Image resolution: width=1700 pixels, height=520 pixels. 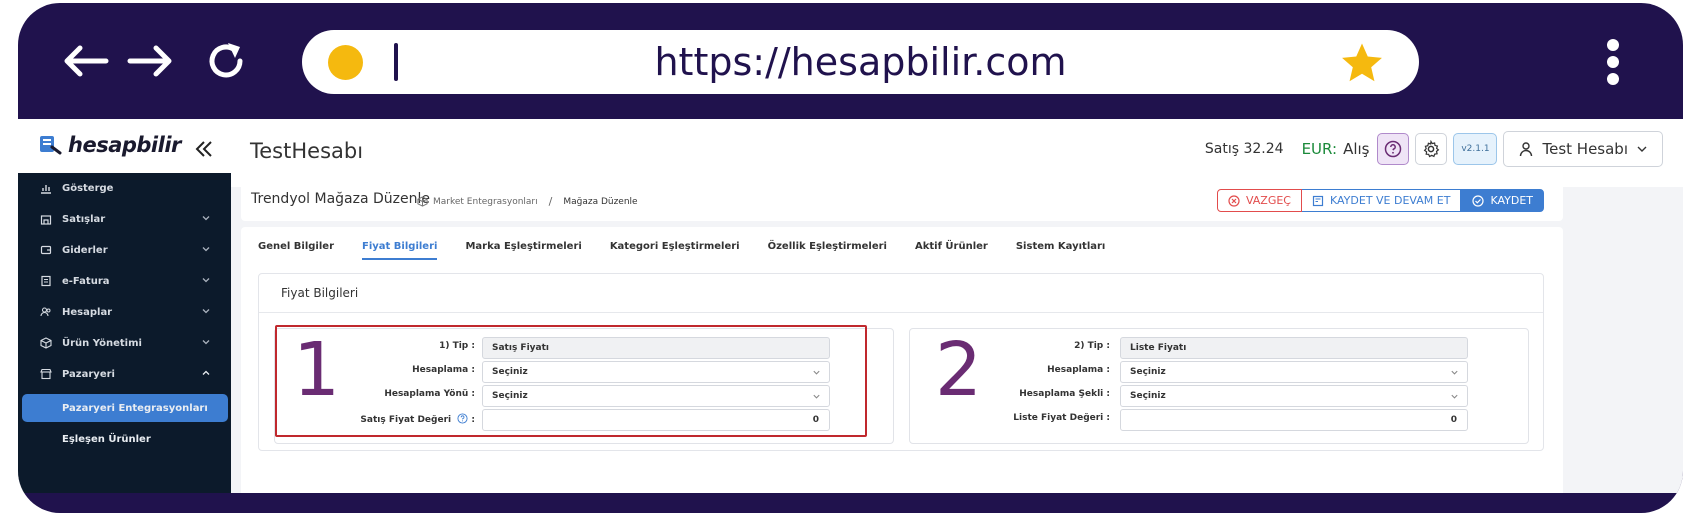 What do you see at coordinates (88, 188) in the screenshot?
I see `sidebar-item-label: Gösterge` at bounding box center [88, 188].